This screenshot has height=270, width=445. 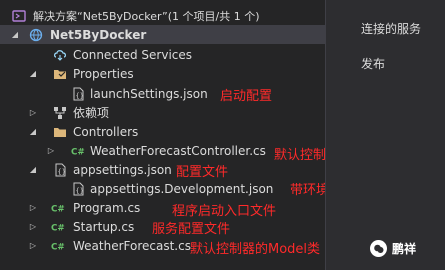 I want to click on tree-label: WeatherForecast.cs, so click(x=132, y=245).